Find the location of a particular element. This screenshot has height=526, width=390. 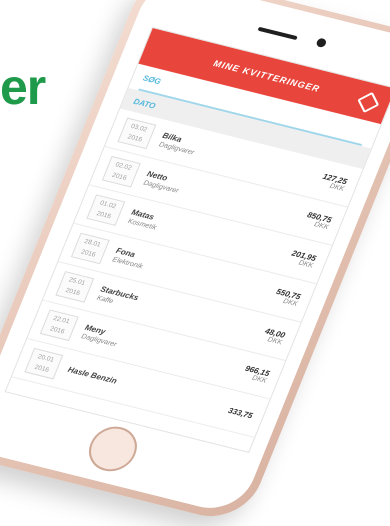

receipt-date-badge: 25.01 2016 is located at coordinates (75, 287).